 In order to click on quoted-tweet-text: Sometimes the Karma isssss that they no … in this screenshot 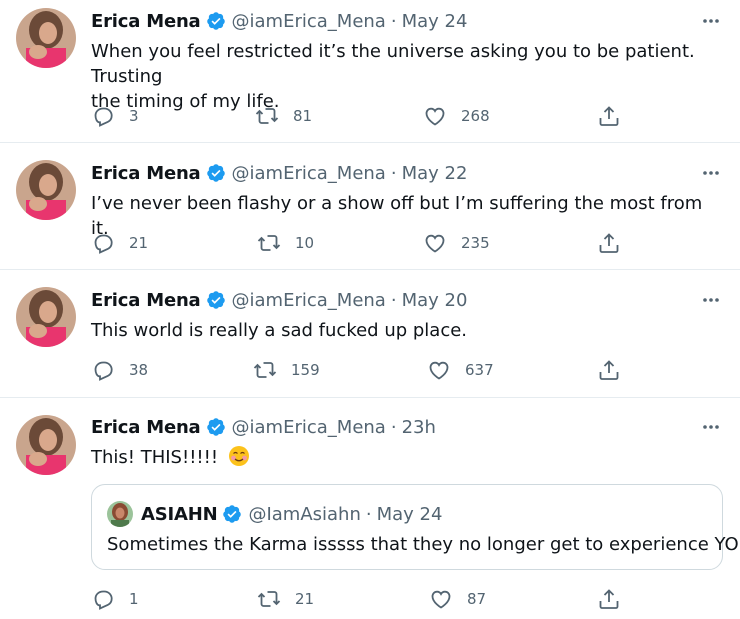, I will do `click(423, 544)`.